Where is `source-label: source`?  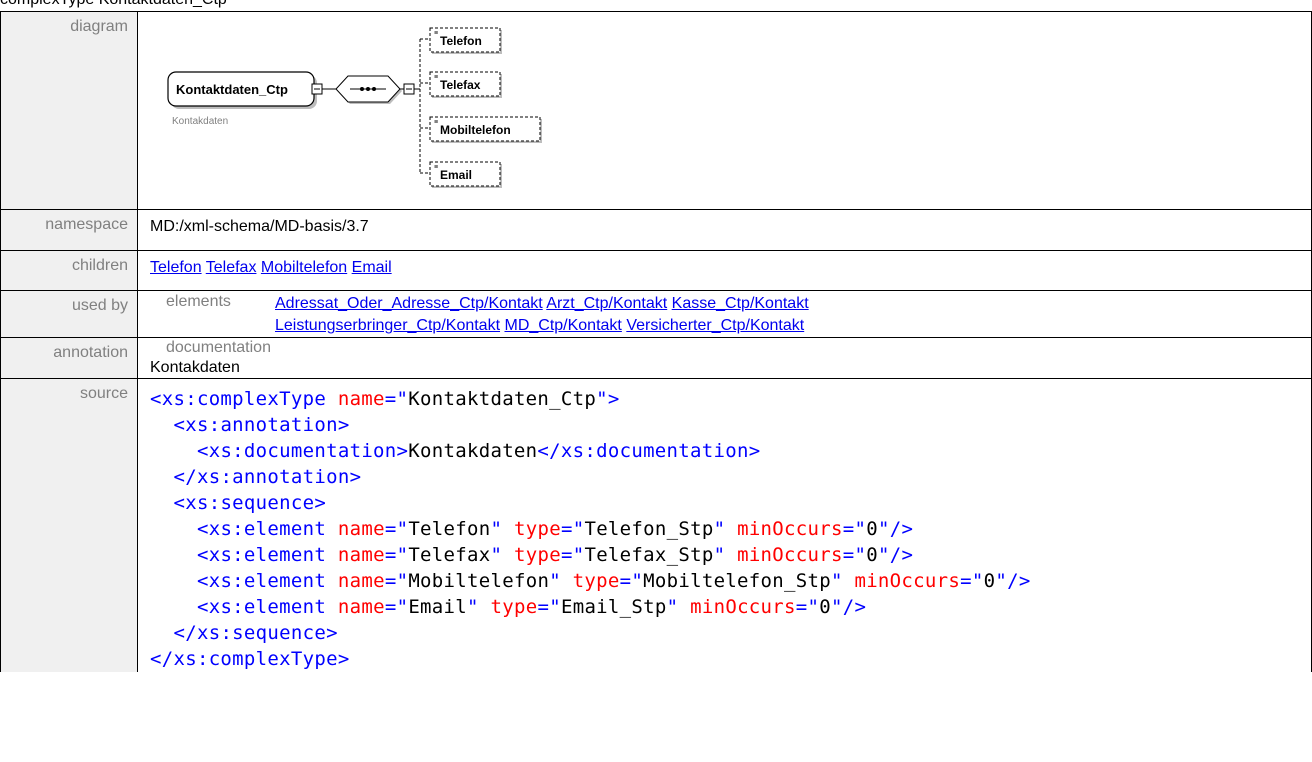 source-label: source is located at coordinates (69, 525).